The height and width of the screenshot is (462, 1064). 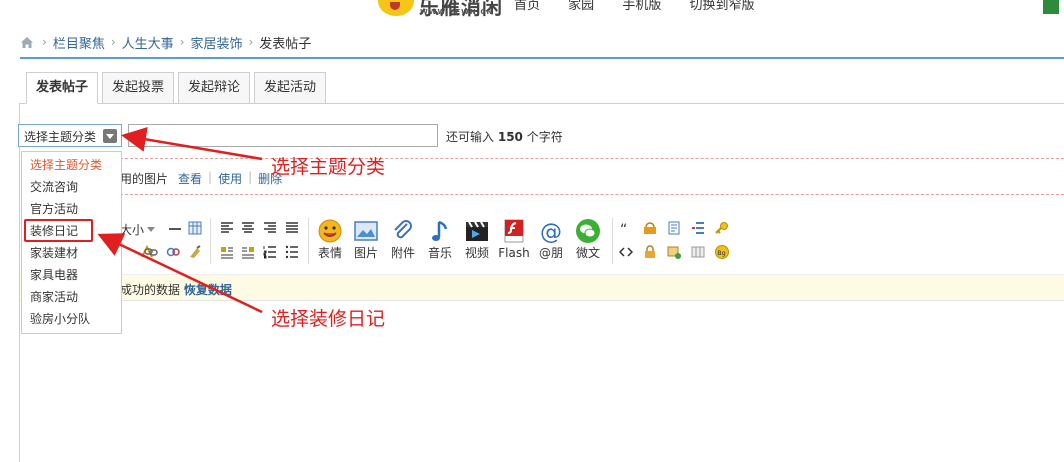 What do you see at coordinates (192, 144) in the screenshot?
I see `arrow-to-select` at bounding box center [192, 144].